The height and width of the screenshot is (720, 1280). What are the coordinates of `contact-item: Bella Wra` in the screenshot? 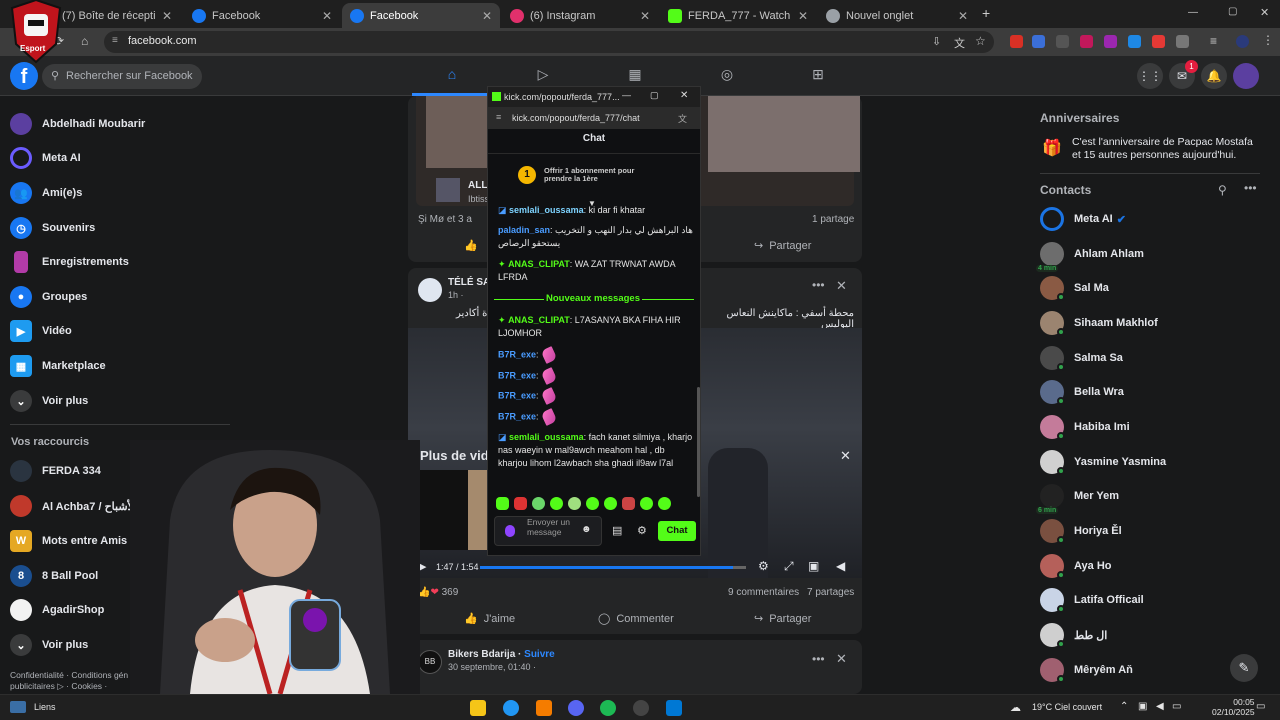 It's located at (1150, 392).